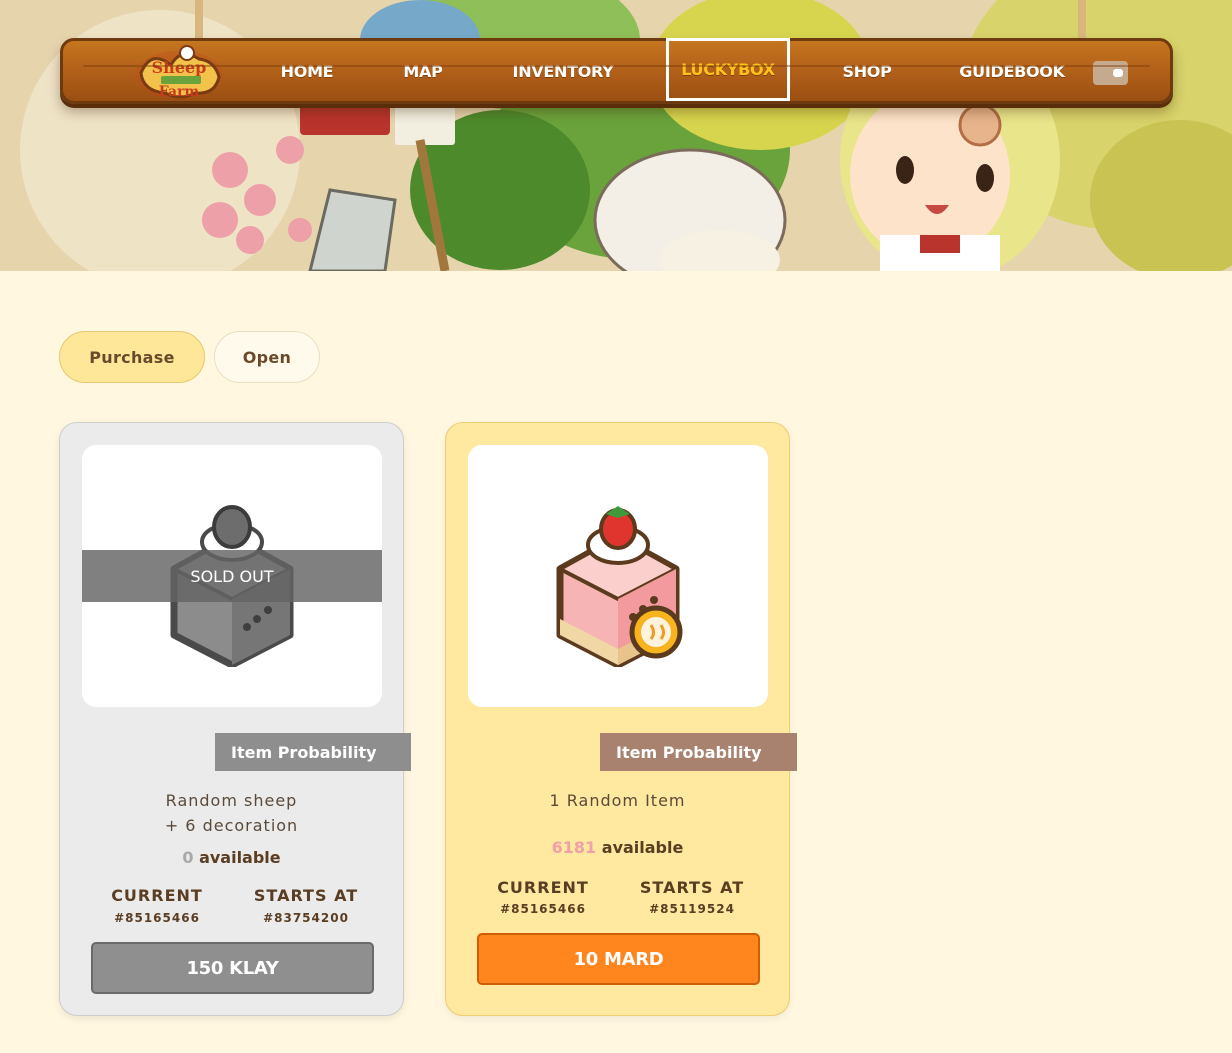 The image size is (1232, 1053). What do you see at coordinates (423, 71) in the screenshot?
I see `nav-map: MAP` at bounding box center [423, 71].